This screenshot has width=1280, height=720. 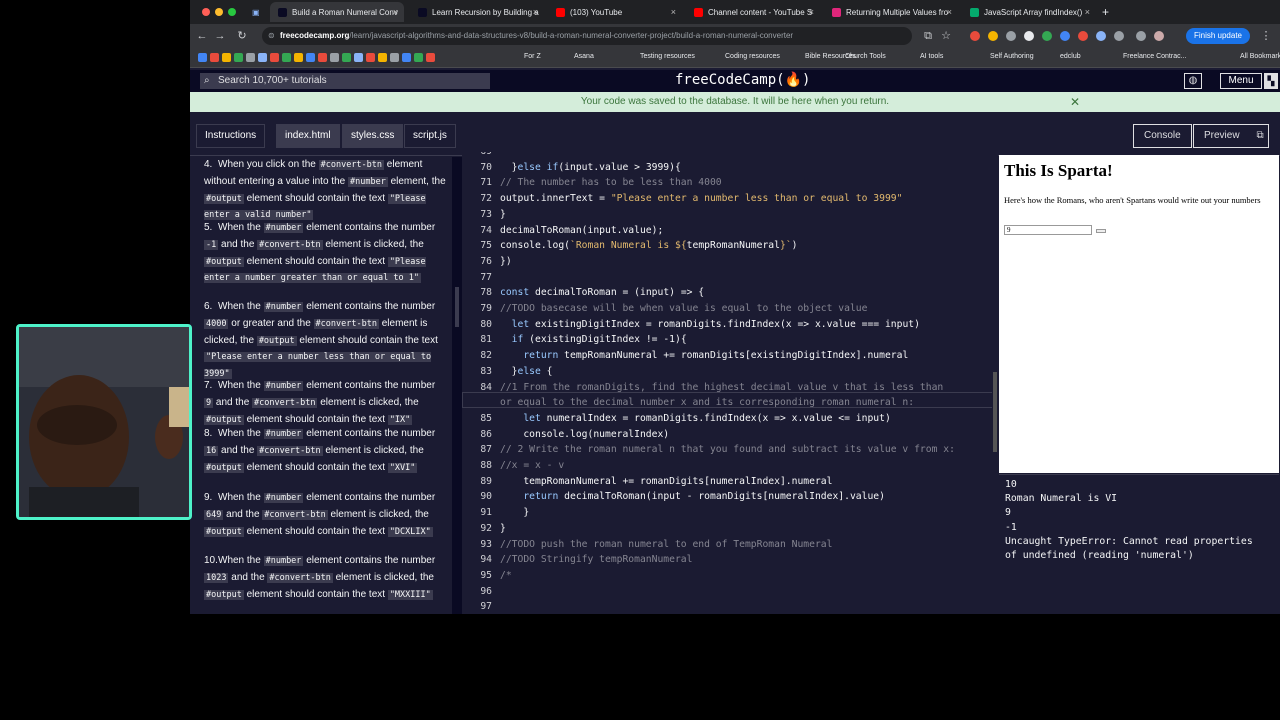 I want to click on bookmark-star-icon: ☆, so click(x=946, y=36).